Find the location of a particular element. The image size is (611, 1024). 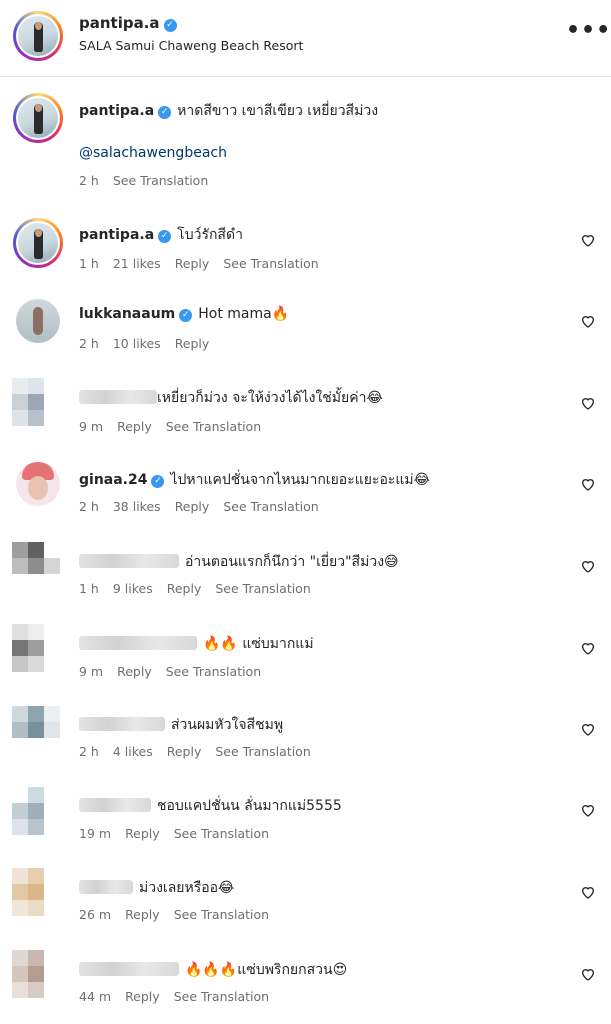

caption-text: หาดสีขาว เขาสีเขียว เหยี่ยวสีม่วง is located at coordinates (278, 111).